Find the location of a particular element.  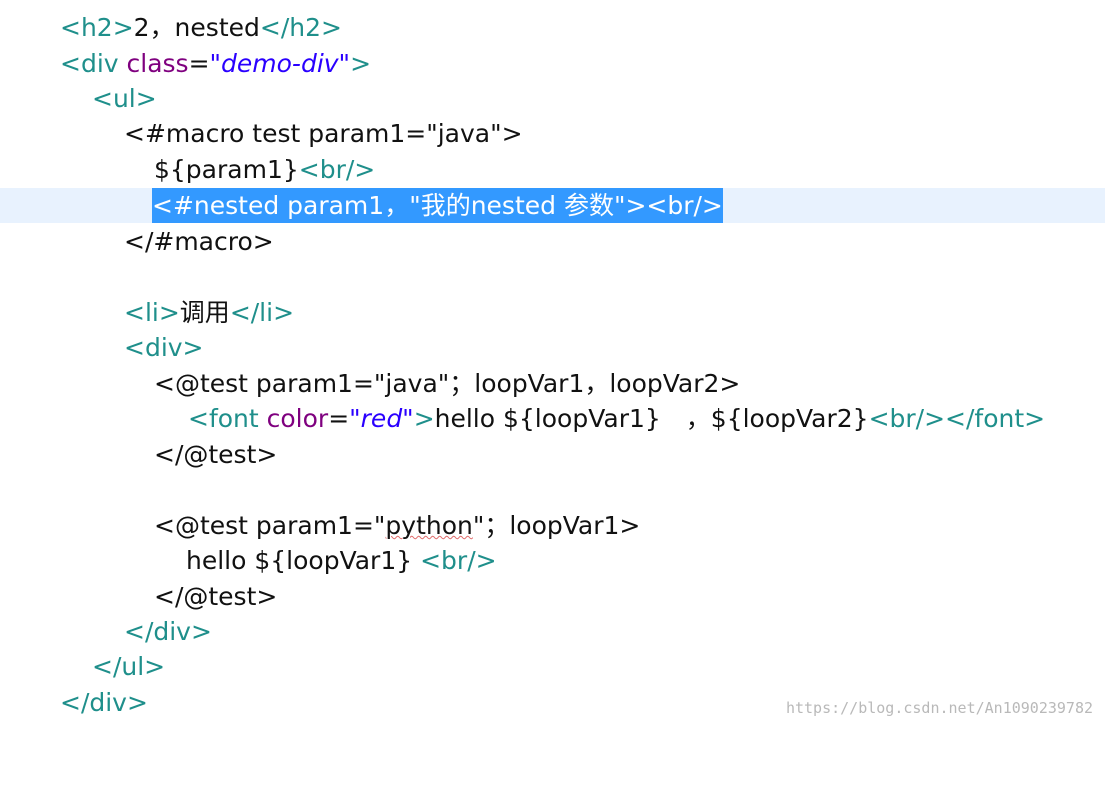

text-token: <@test param1="java"；loopVar1，loopVar2> is located at coordinates (447, 383).